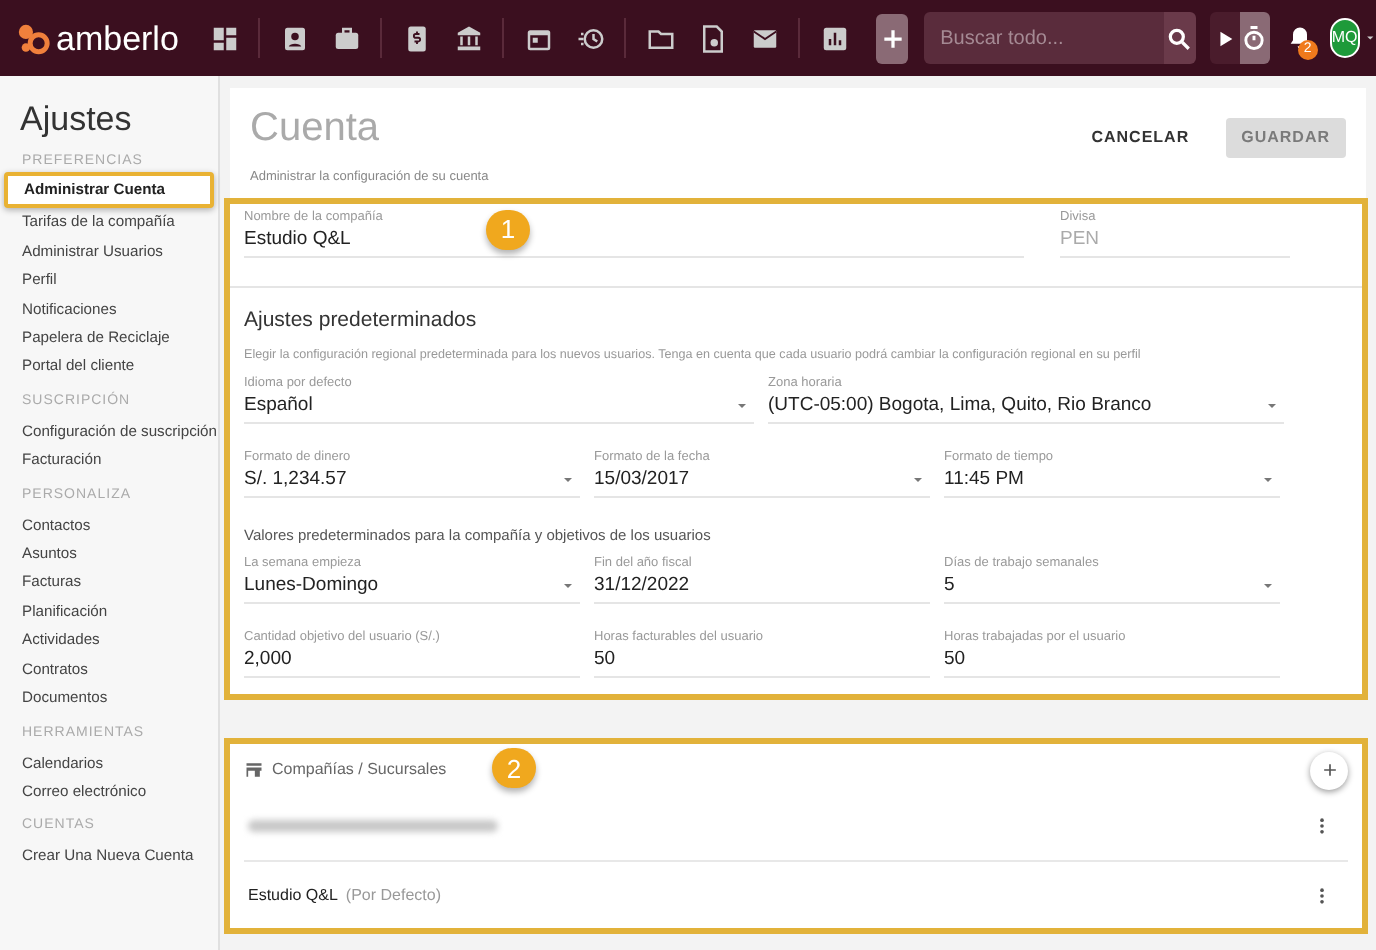 The height and width of the screenshot is (950, 1376). What do you see at coordinates (508, 229) in the screenshot?
I see `callout-badge: 1` at bounding box center [508, 229].